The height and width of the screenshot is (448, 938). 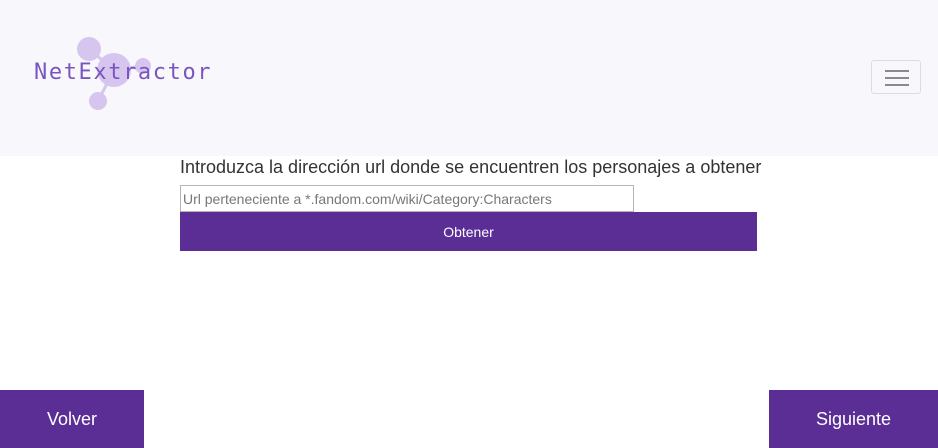 I want to click on brand-name: NetExtractor, so click(x=123, y=72).